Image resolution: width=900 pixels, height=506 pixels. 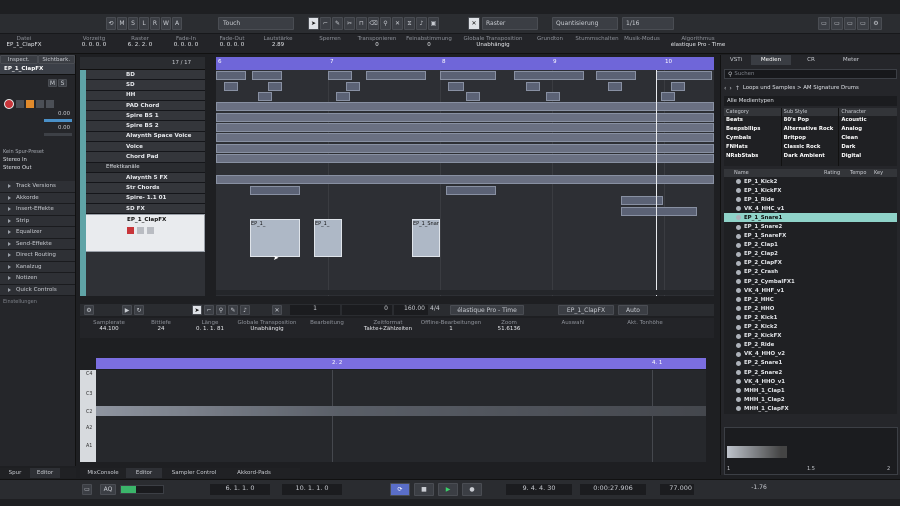 What do you see at coordinates (103, 473) in the screenshot?
I see `tab-mixconsole: MixConsole` at bounding box center [103, 473].